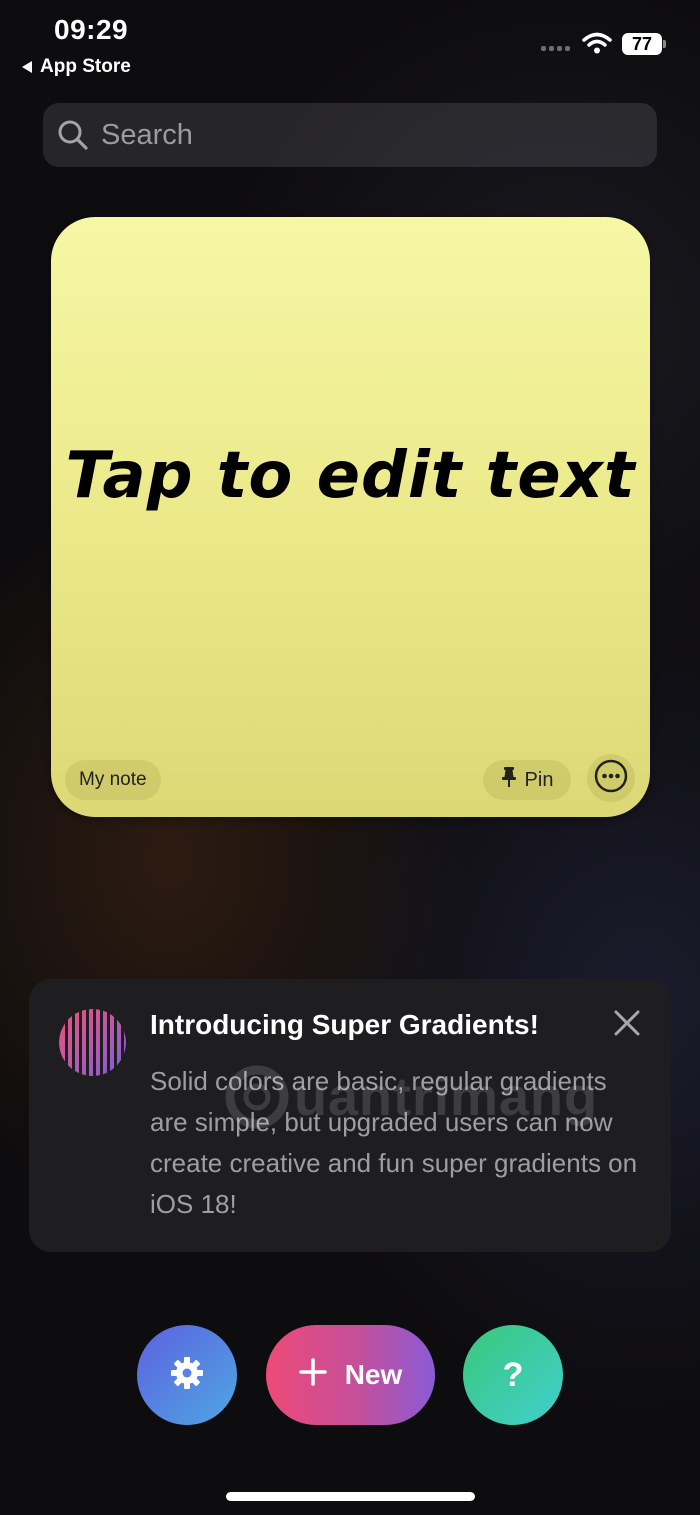  I want to click on search-input, so click(361, 135).